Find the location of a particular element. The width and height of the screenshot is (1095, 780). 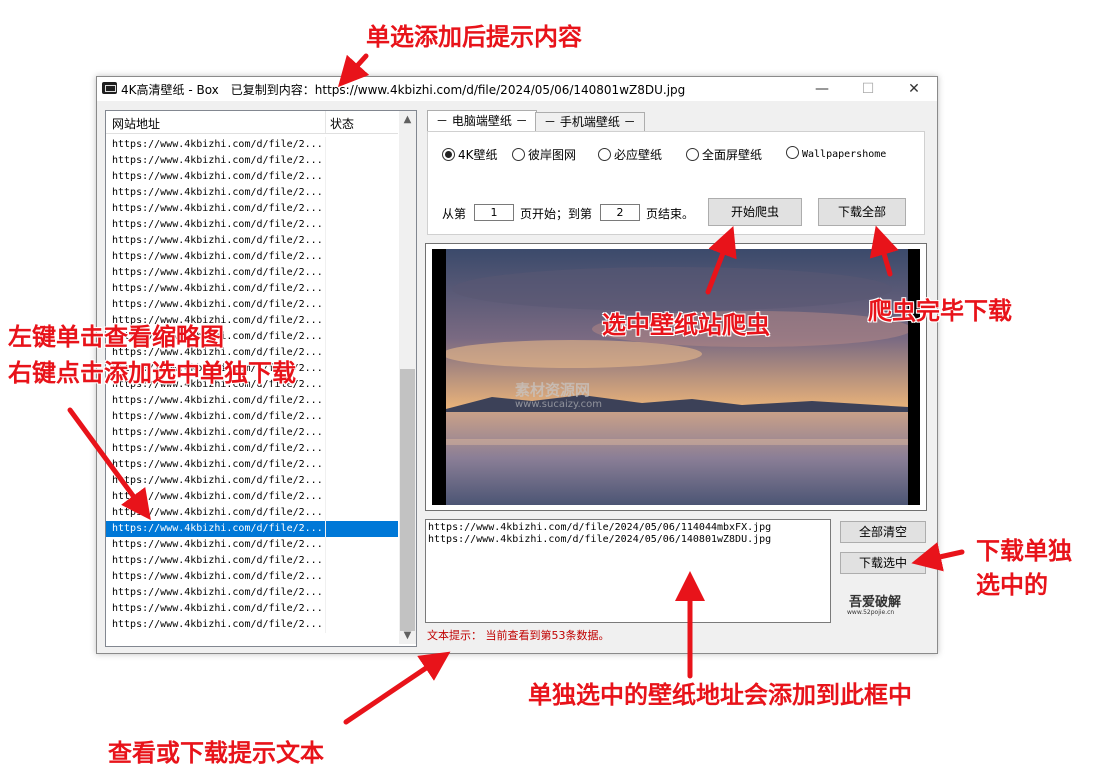

arrow-download is located at coordinates (884, 251).